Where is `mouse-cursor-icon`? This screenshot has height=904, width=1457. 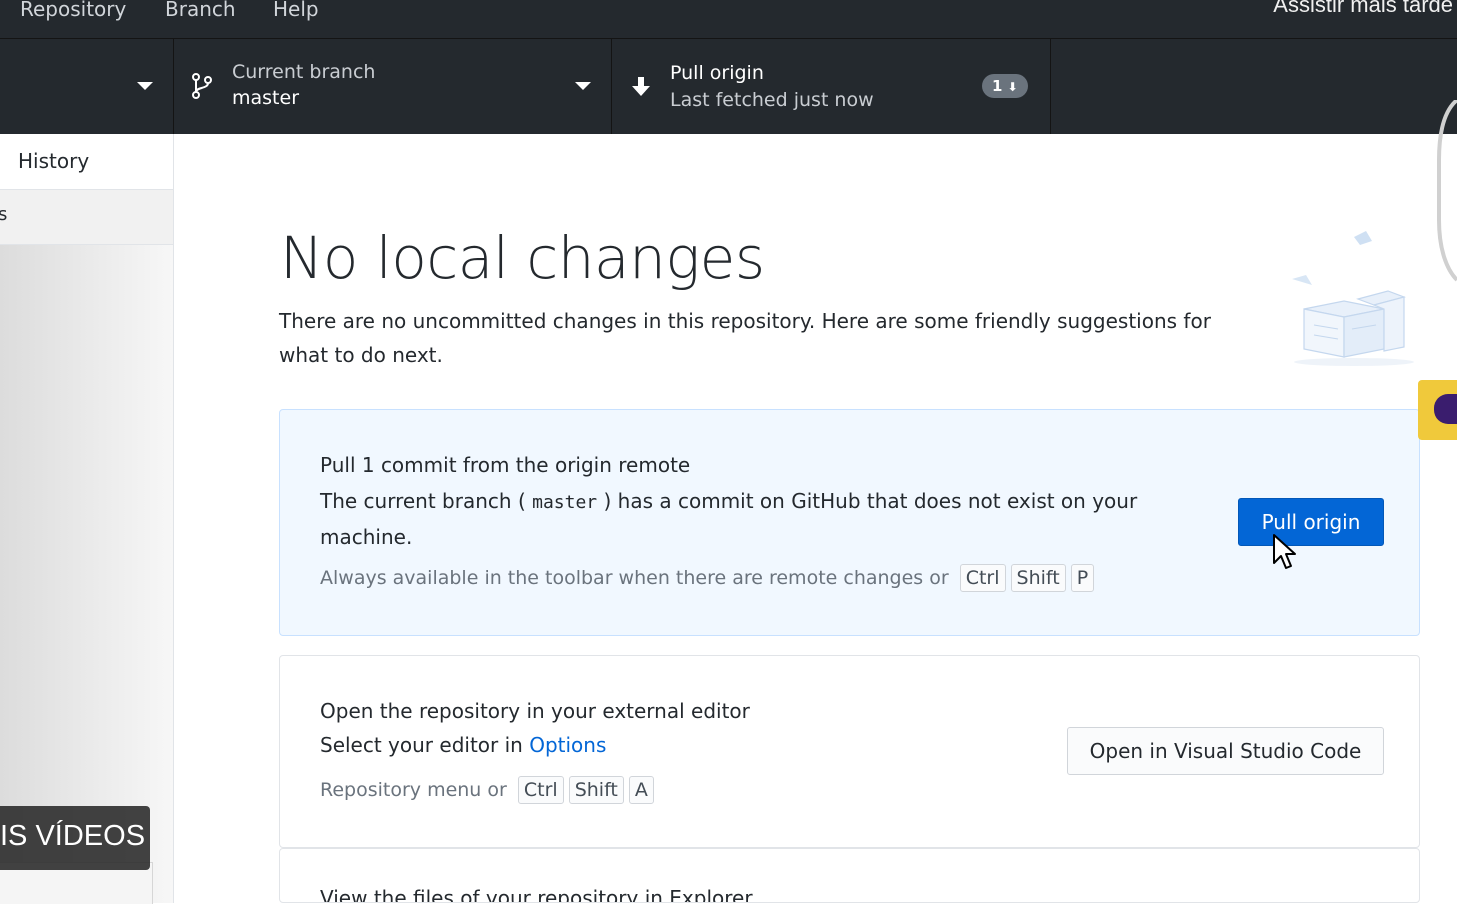 mouse-cursor-icon is located at coordinates (1284, 551).